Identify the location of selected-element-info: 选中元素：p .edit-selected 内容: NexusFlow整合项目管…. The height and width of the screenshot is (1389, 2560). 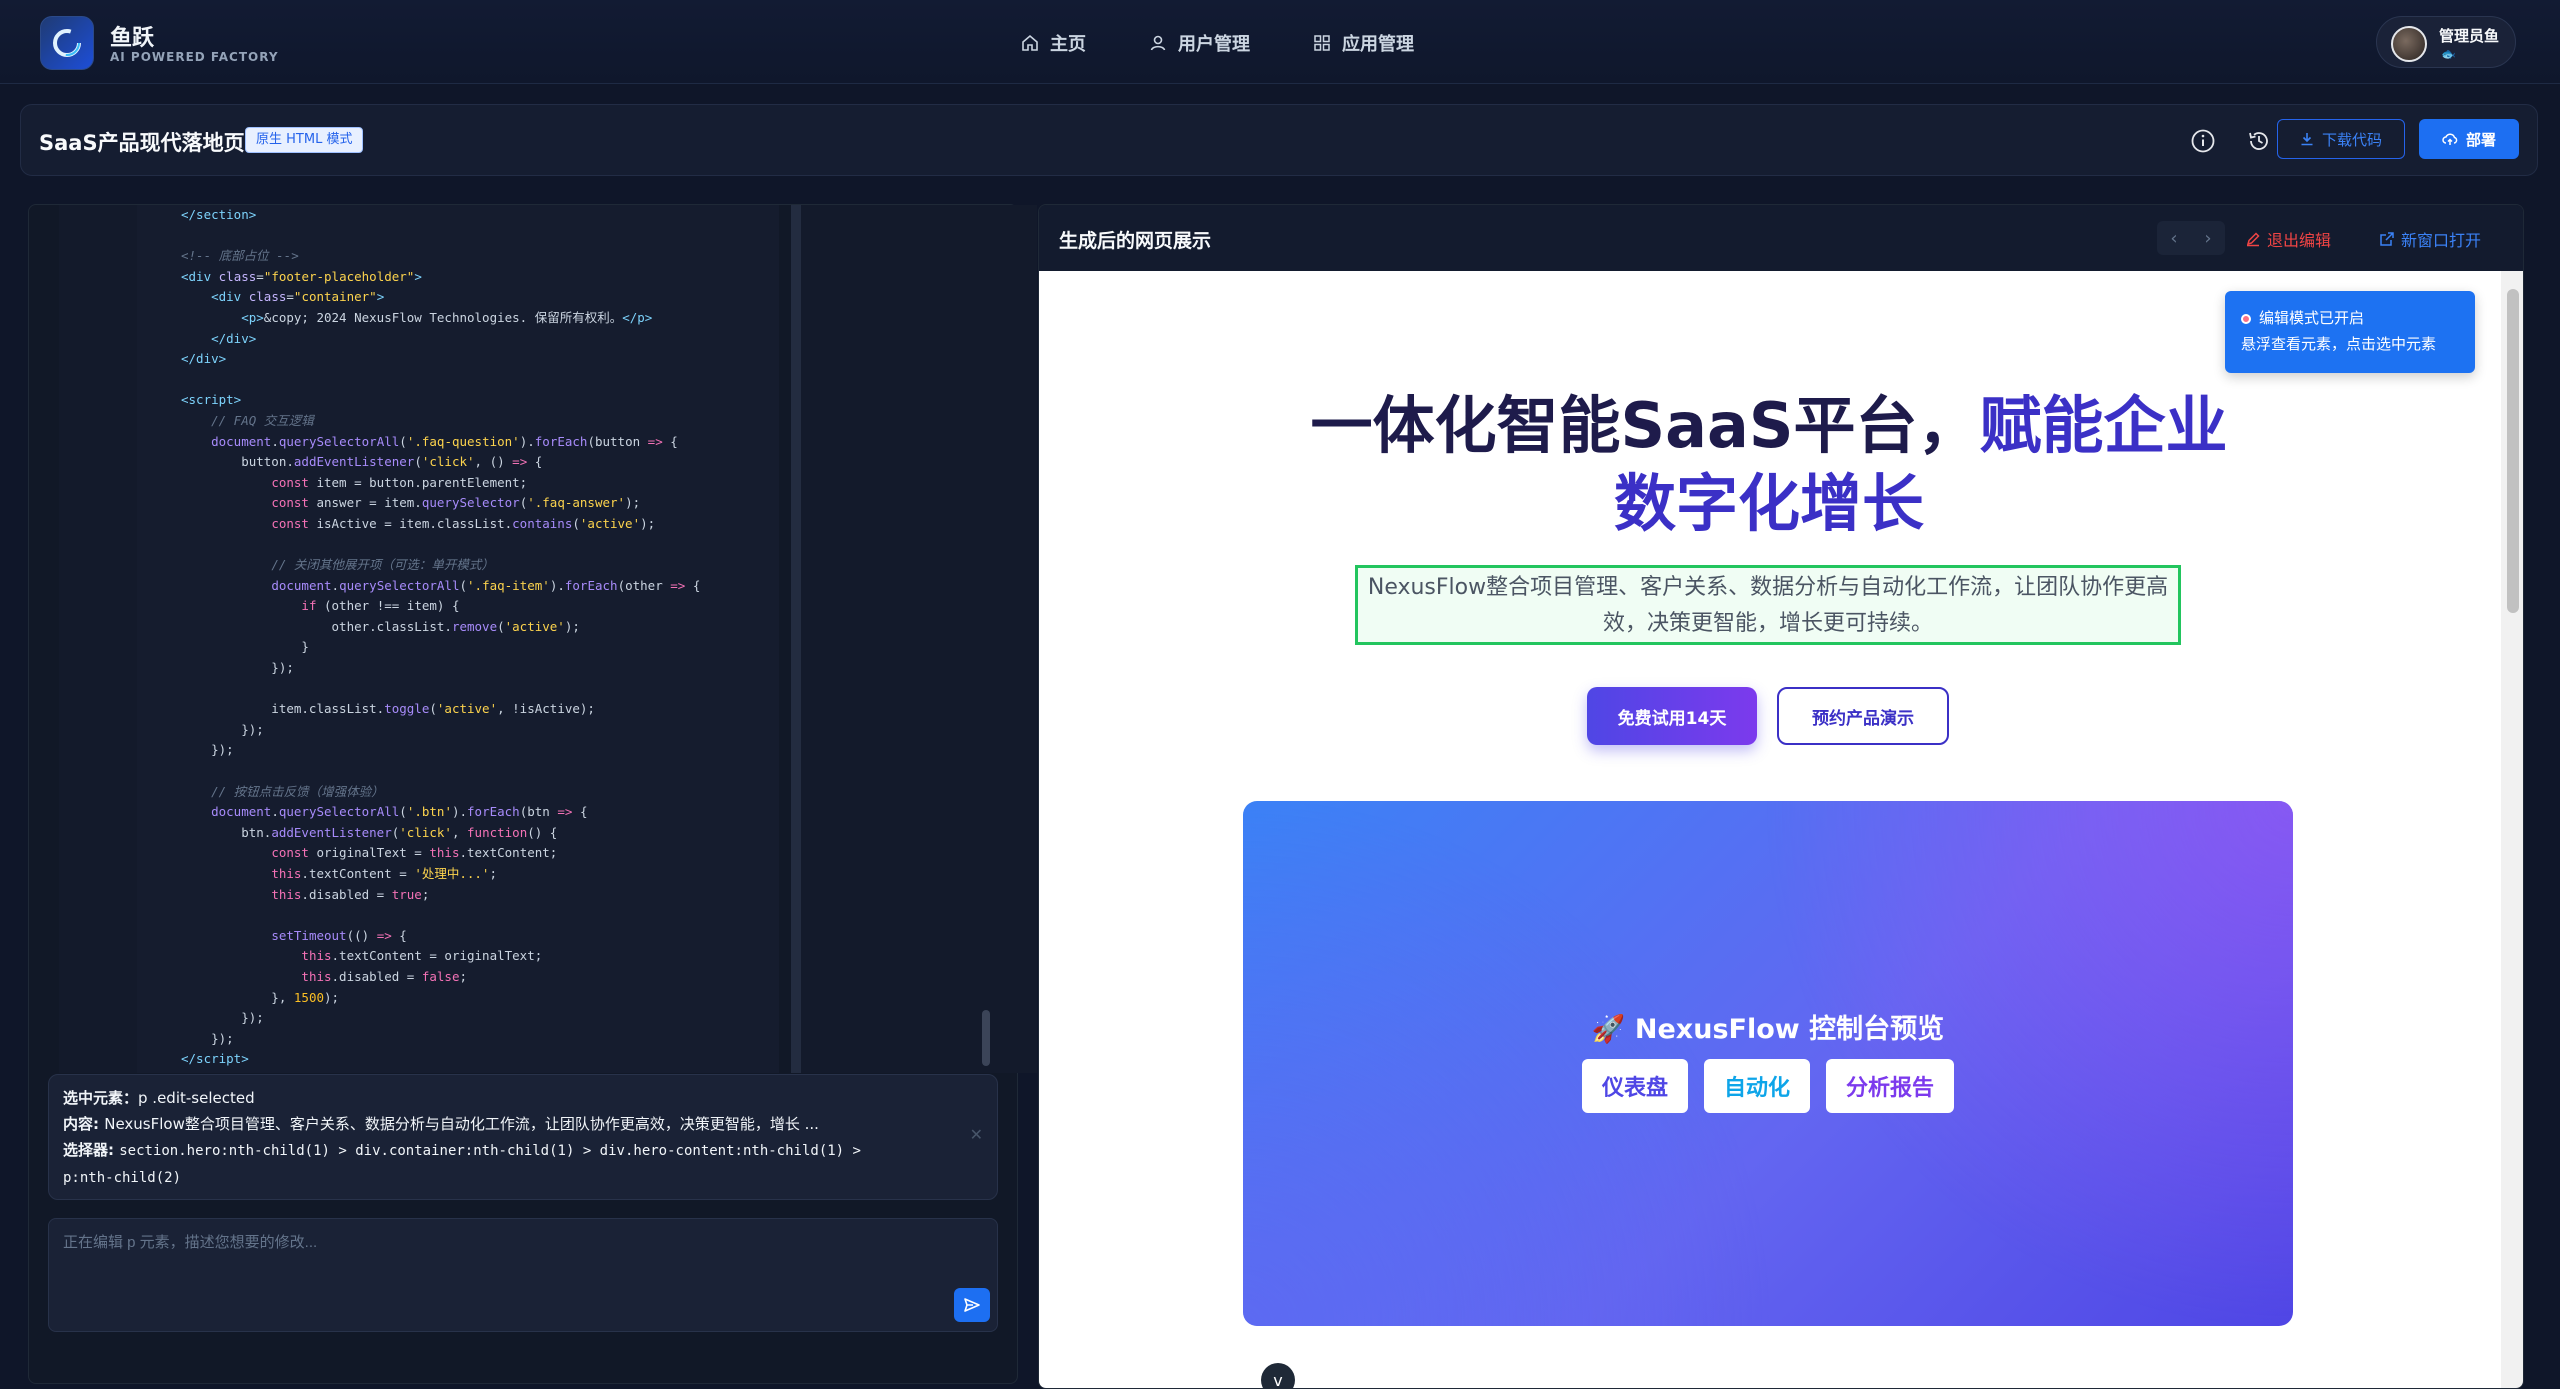
(523, 1137).